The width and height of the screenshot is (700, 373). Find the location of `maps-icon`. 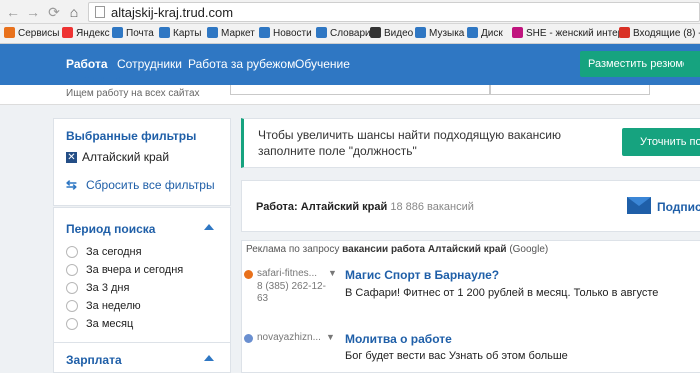

maps-icon is located at coordinates (164, 32).